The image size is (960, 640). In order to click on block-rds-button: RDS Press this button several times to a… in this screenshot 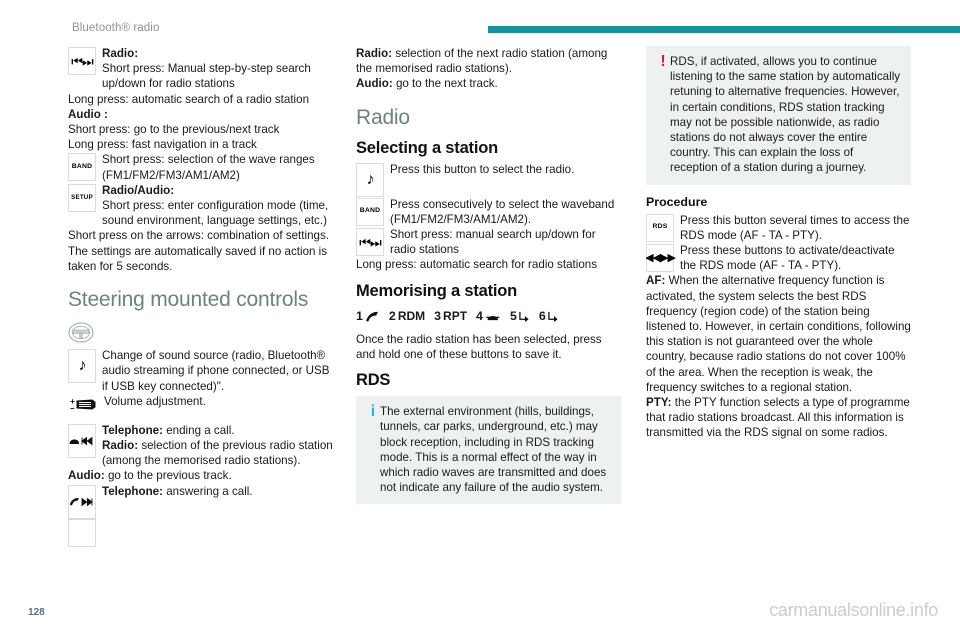, I will do `click(778, 228)`.